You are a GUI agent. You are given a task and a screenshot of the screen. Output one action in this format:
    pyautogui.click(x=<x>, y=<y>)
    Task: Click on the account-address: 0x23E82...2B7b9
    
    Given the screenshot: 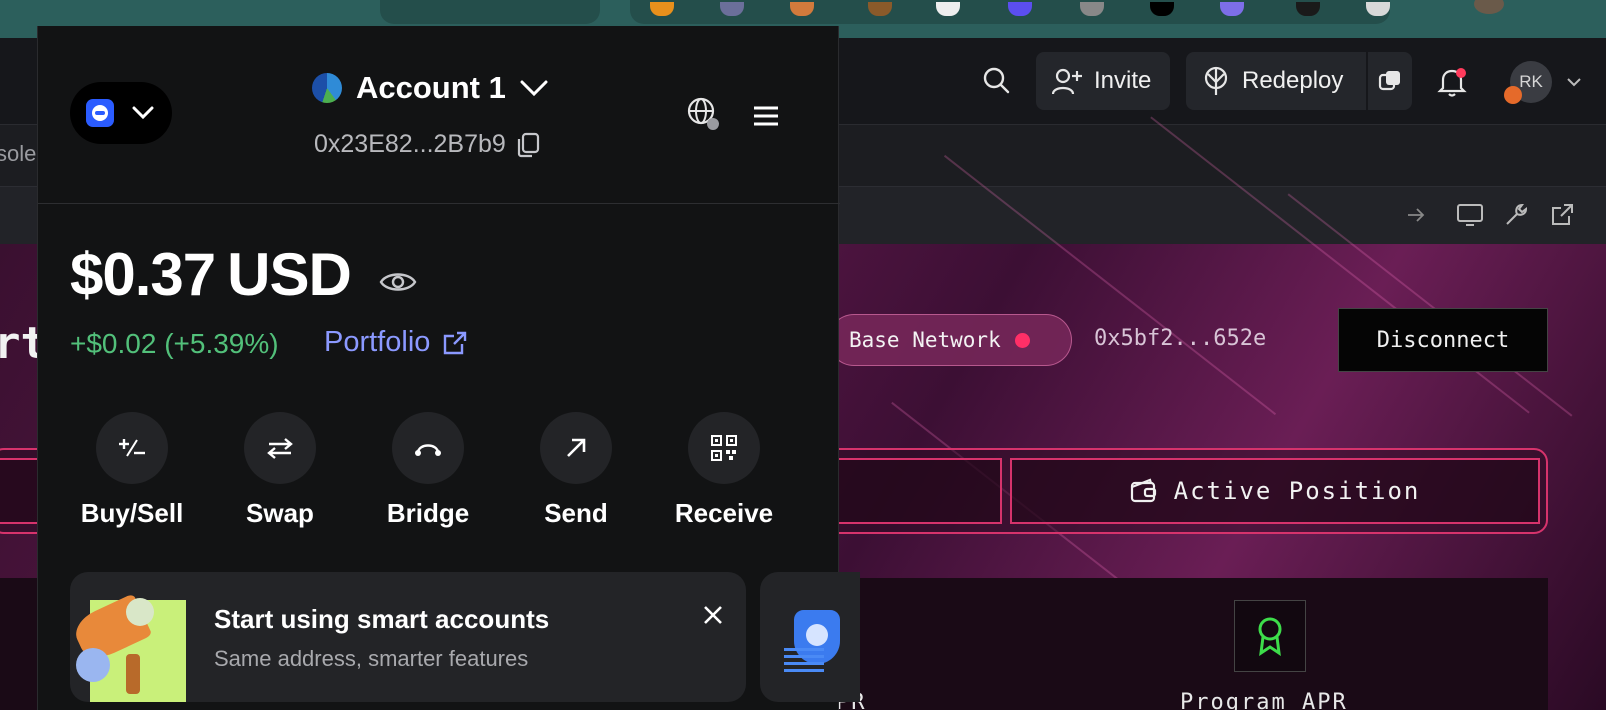 What is the action you would take?
    pyautogui.click(x=427, y=144)
    